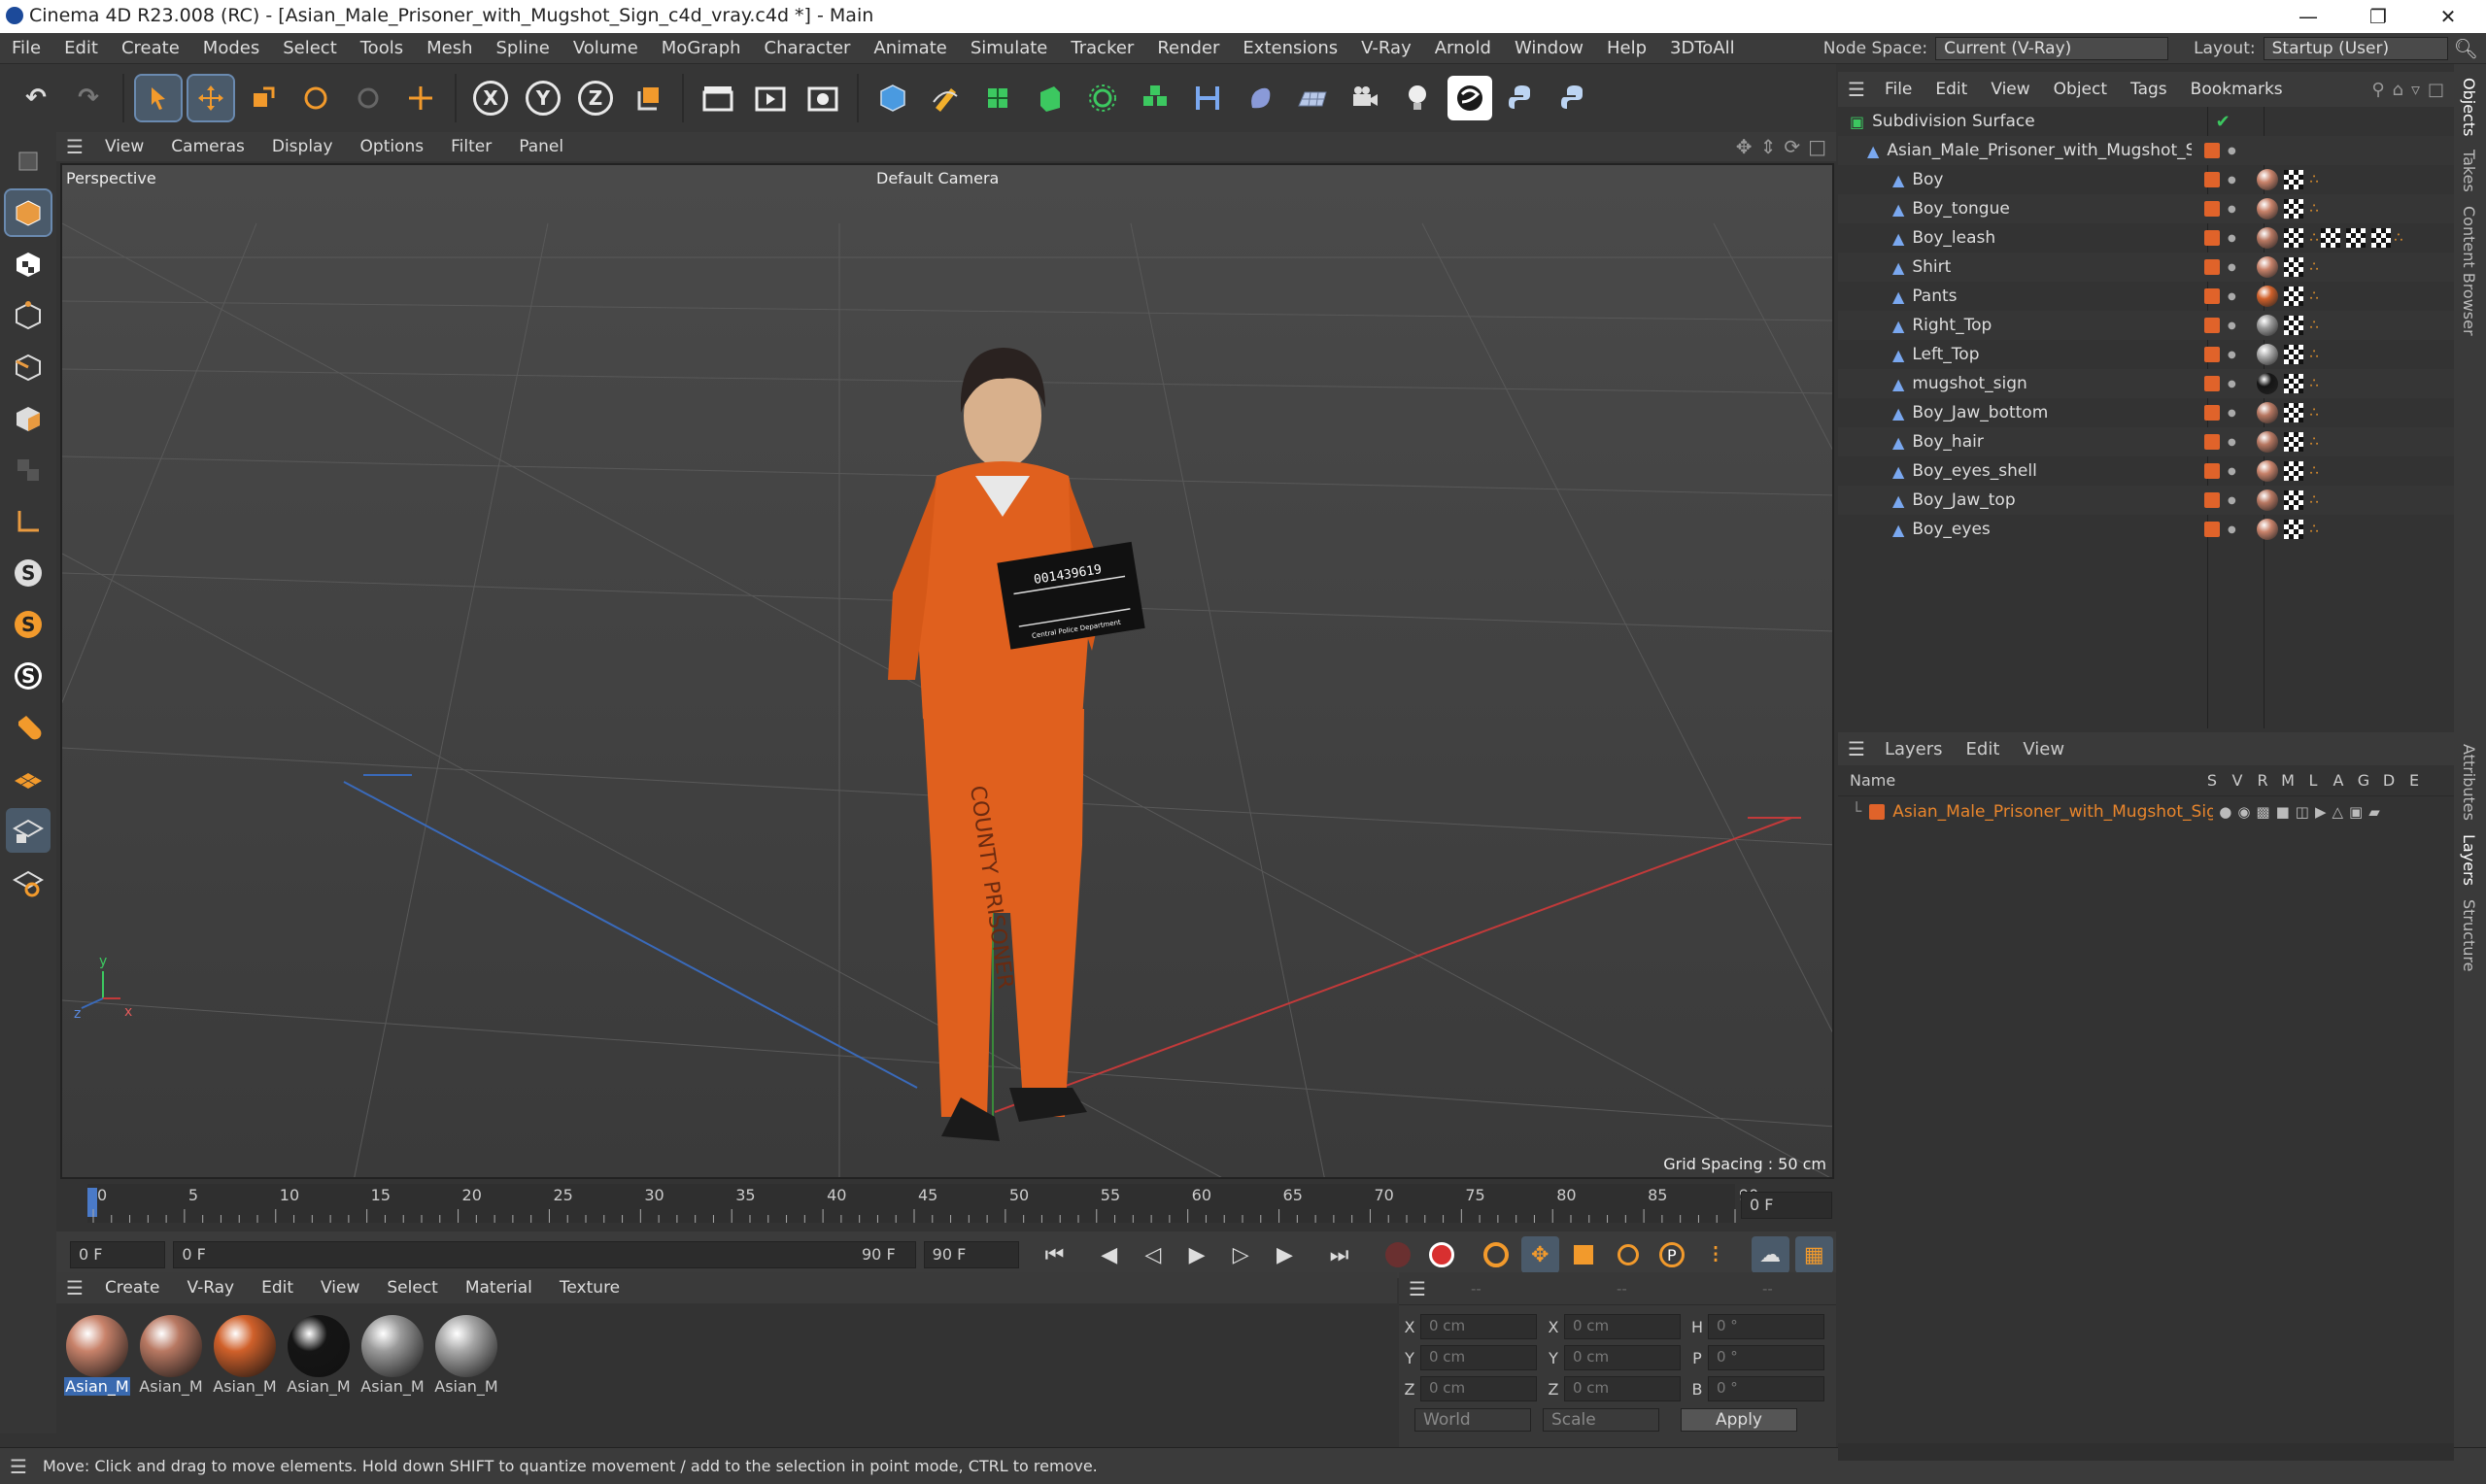 Image resolution: width=2486 pixels, height=1484 pixels. I want to click on lock-y-button: Y, so click(543, 98).